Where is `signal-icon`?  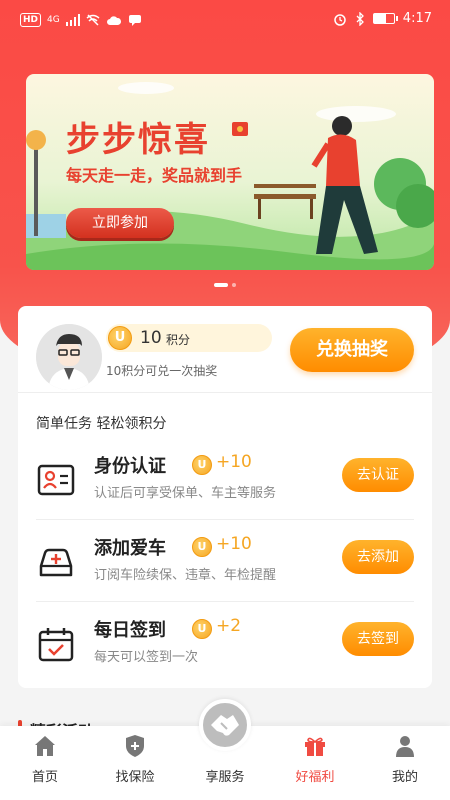 signal-icon is located at coordinates (72, 20).